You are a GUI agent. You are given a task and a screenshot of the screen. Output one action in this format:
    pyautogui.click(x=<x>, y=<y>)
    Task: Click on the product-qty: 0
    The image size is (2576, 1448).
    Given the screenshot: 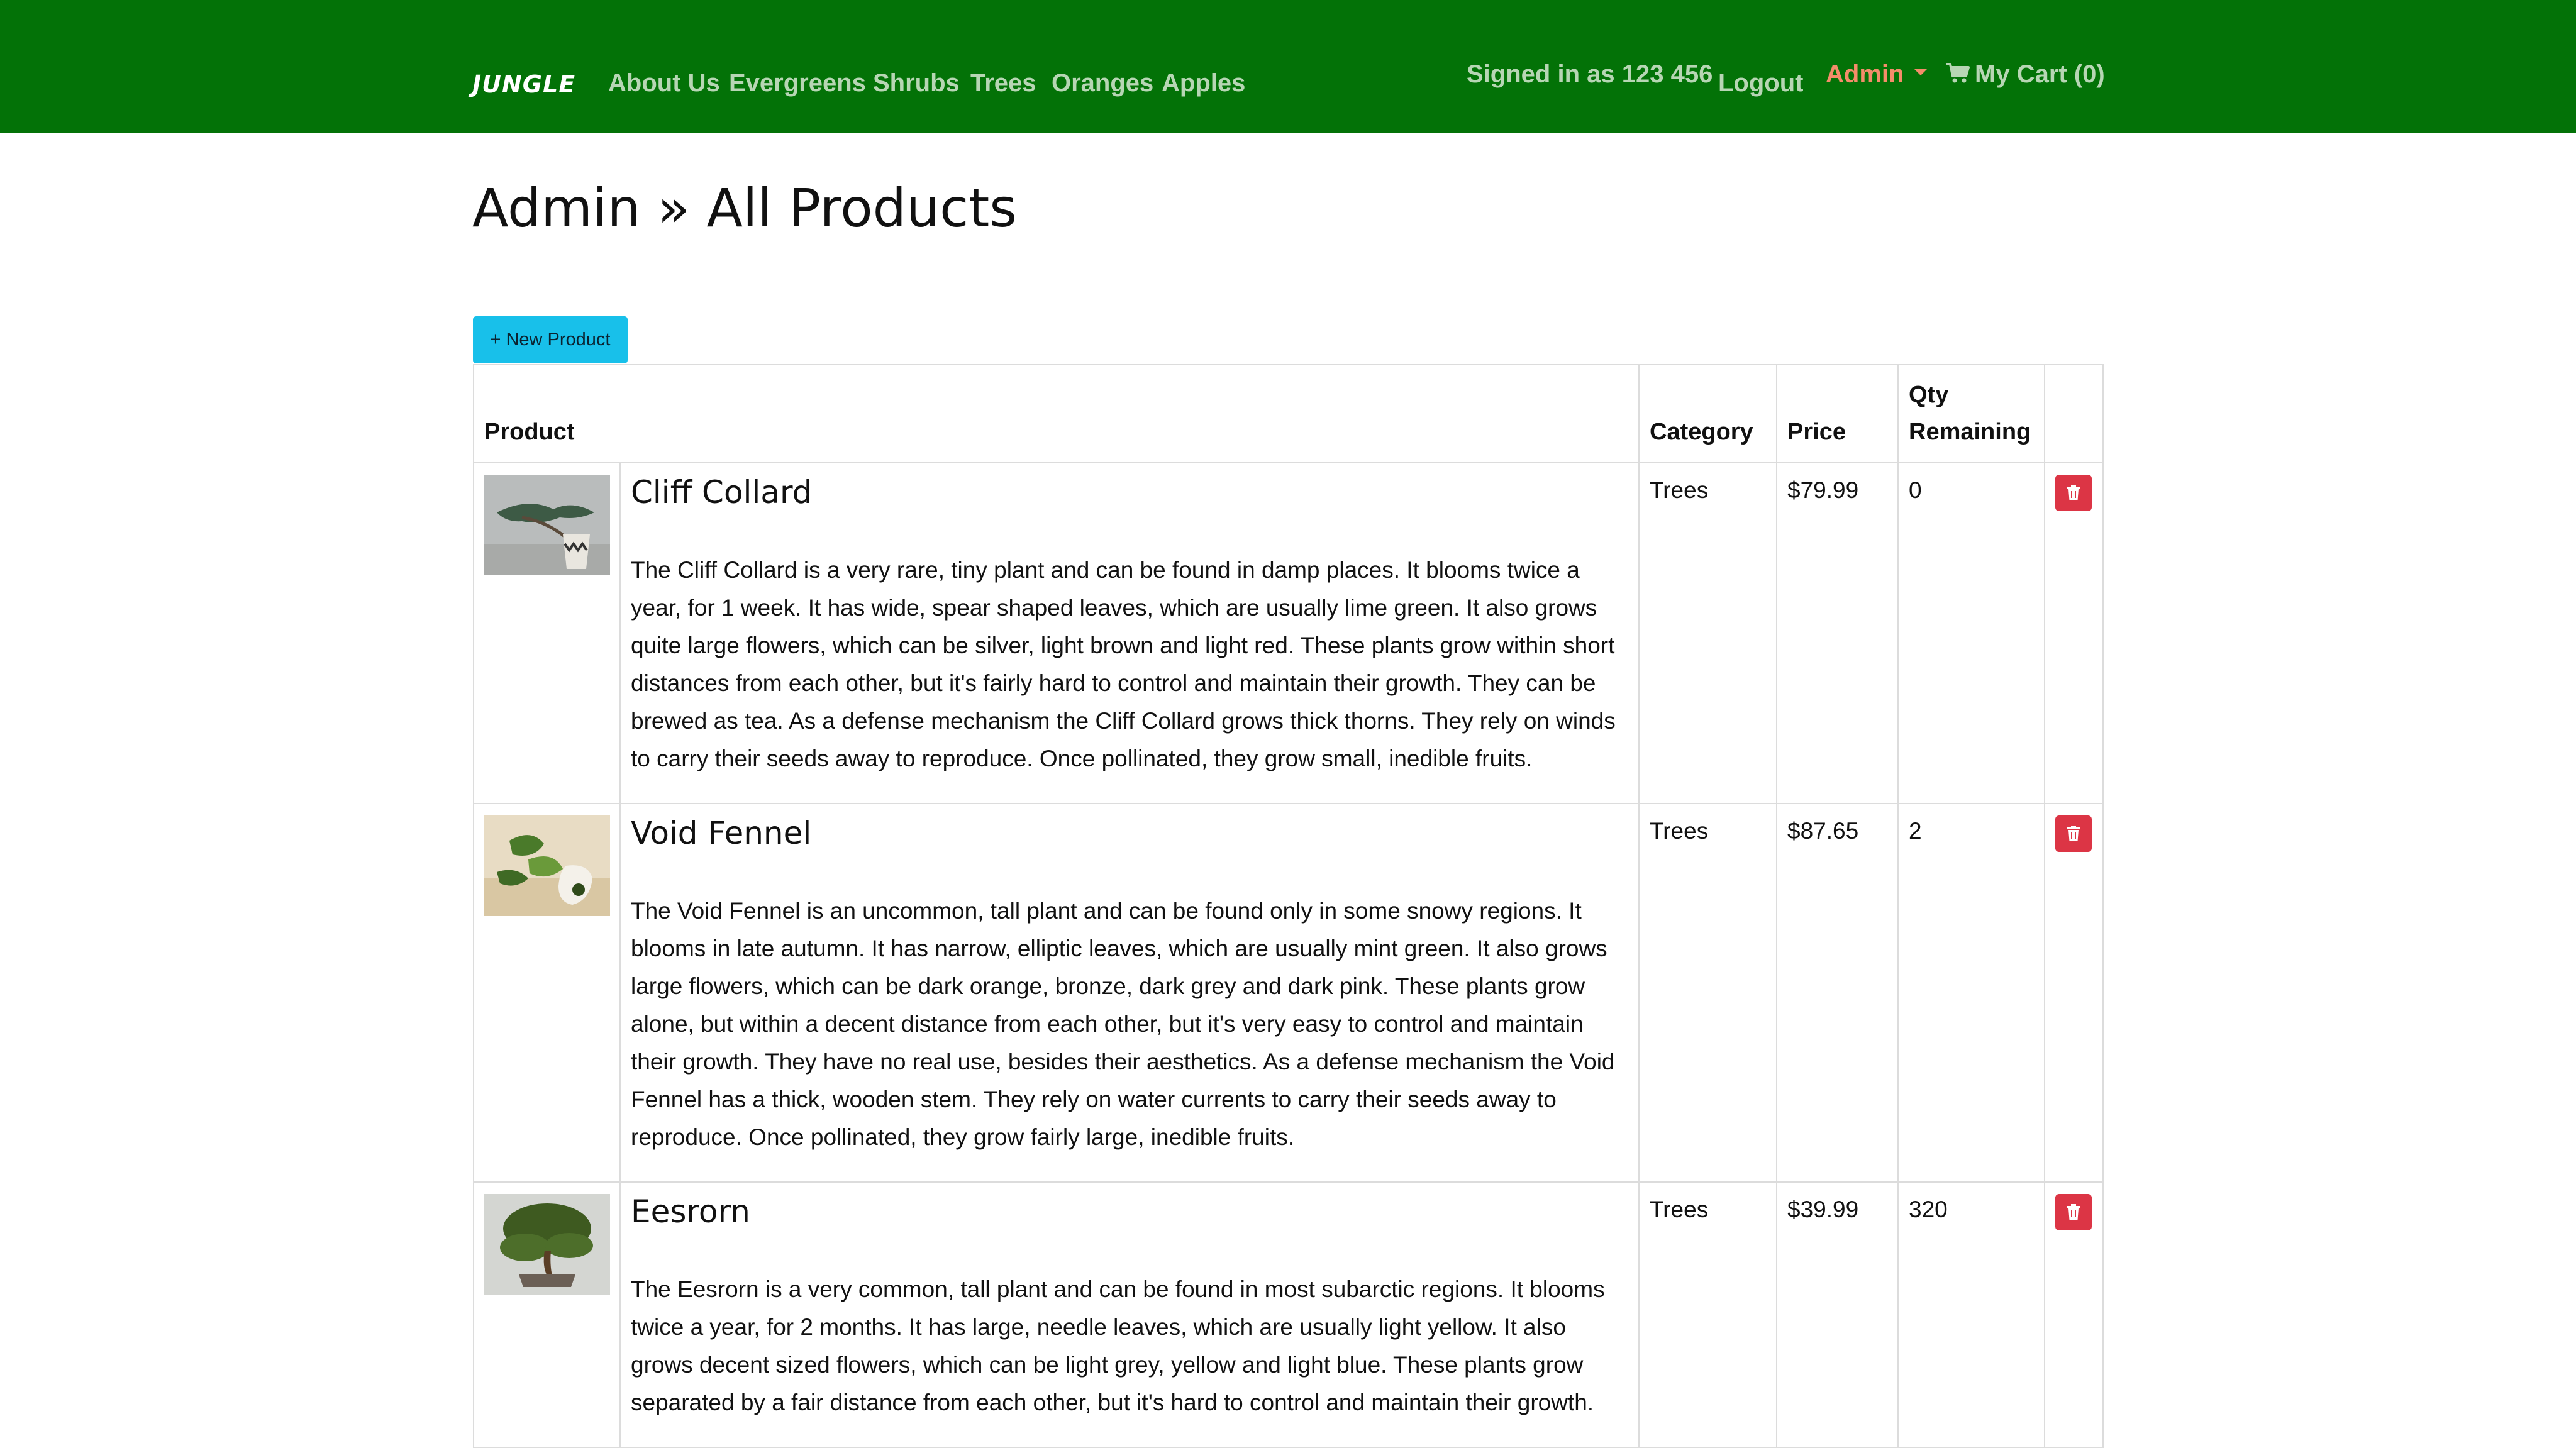 What is the action you would take?
    pyautogui.click(x=1971, y=633)
    